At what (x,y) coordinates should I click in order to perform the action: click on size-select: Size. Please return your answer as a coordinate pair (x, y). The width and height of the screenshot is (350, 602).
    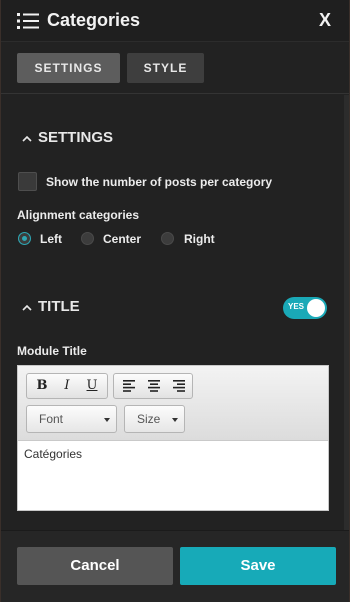
    Looking at the image, I should click on (154, 419).